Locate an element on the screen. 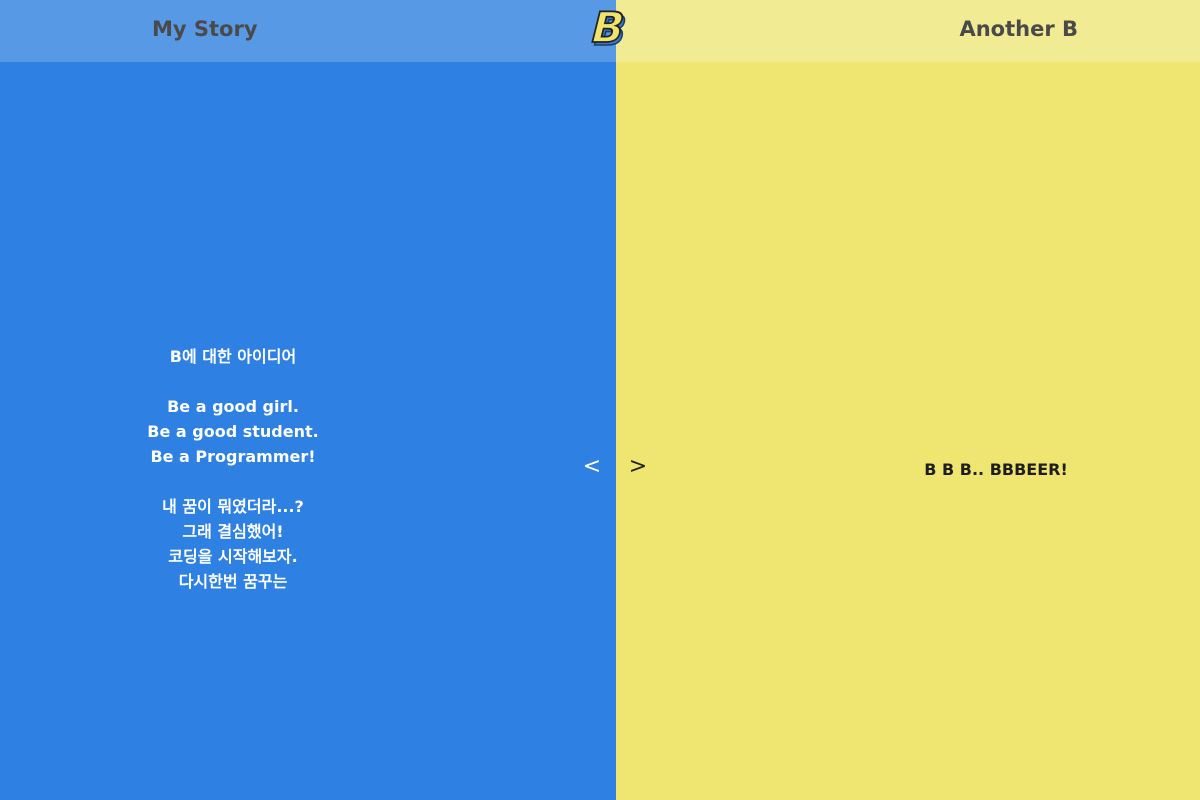 The height and width of the screenshot is (800, 1200). story-line: Be a good girl. is located at coordinates (233, 406).